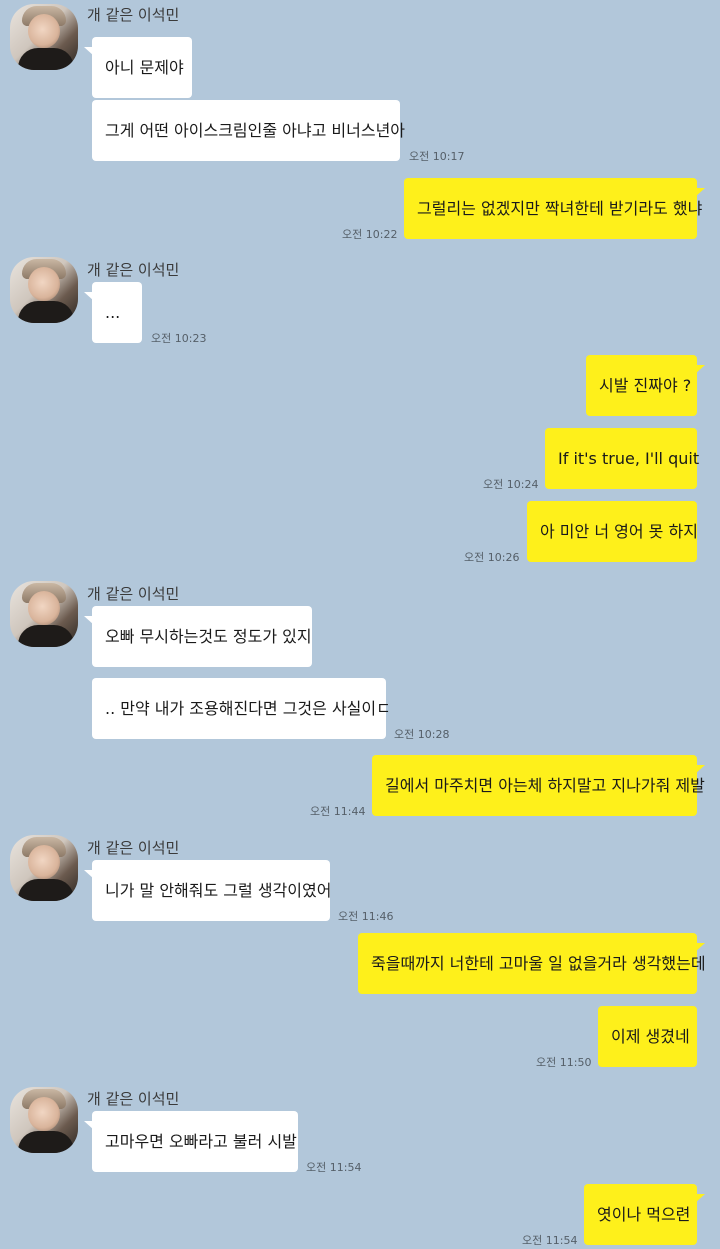 The image size is (720, 1249). Describe the element at coordinates (532, 963) in the screenshot. I see `message-bubble-outgoing: 죽을때까지 너한테 고마울 일 없을거라 생각했는데` at that location.